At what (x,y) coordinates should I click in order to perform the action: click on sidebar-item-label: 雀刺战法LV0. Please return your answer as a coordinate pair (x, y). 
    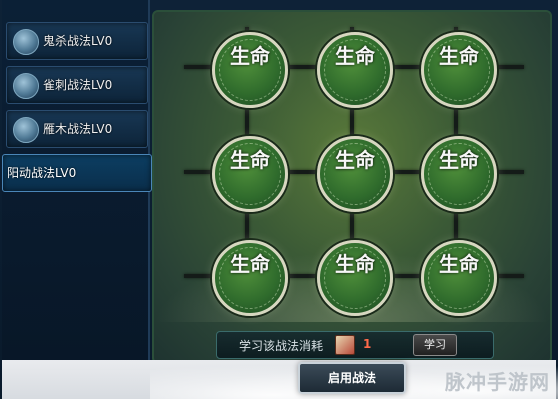
    Looking at the image, I should click on (78, 85).